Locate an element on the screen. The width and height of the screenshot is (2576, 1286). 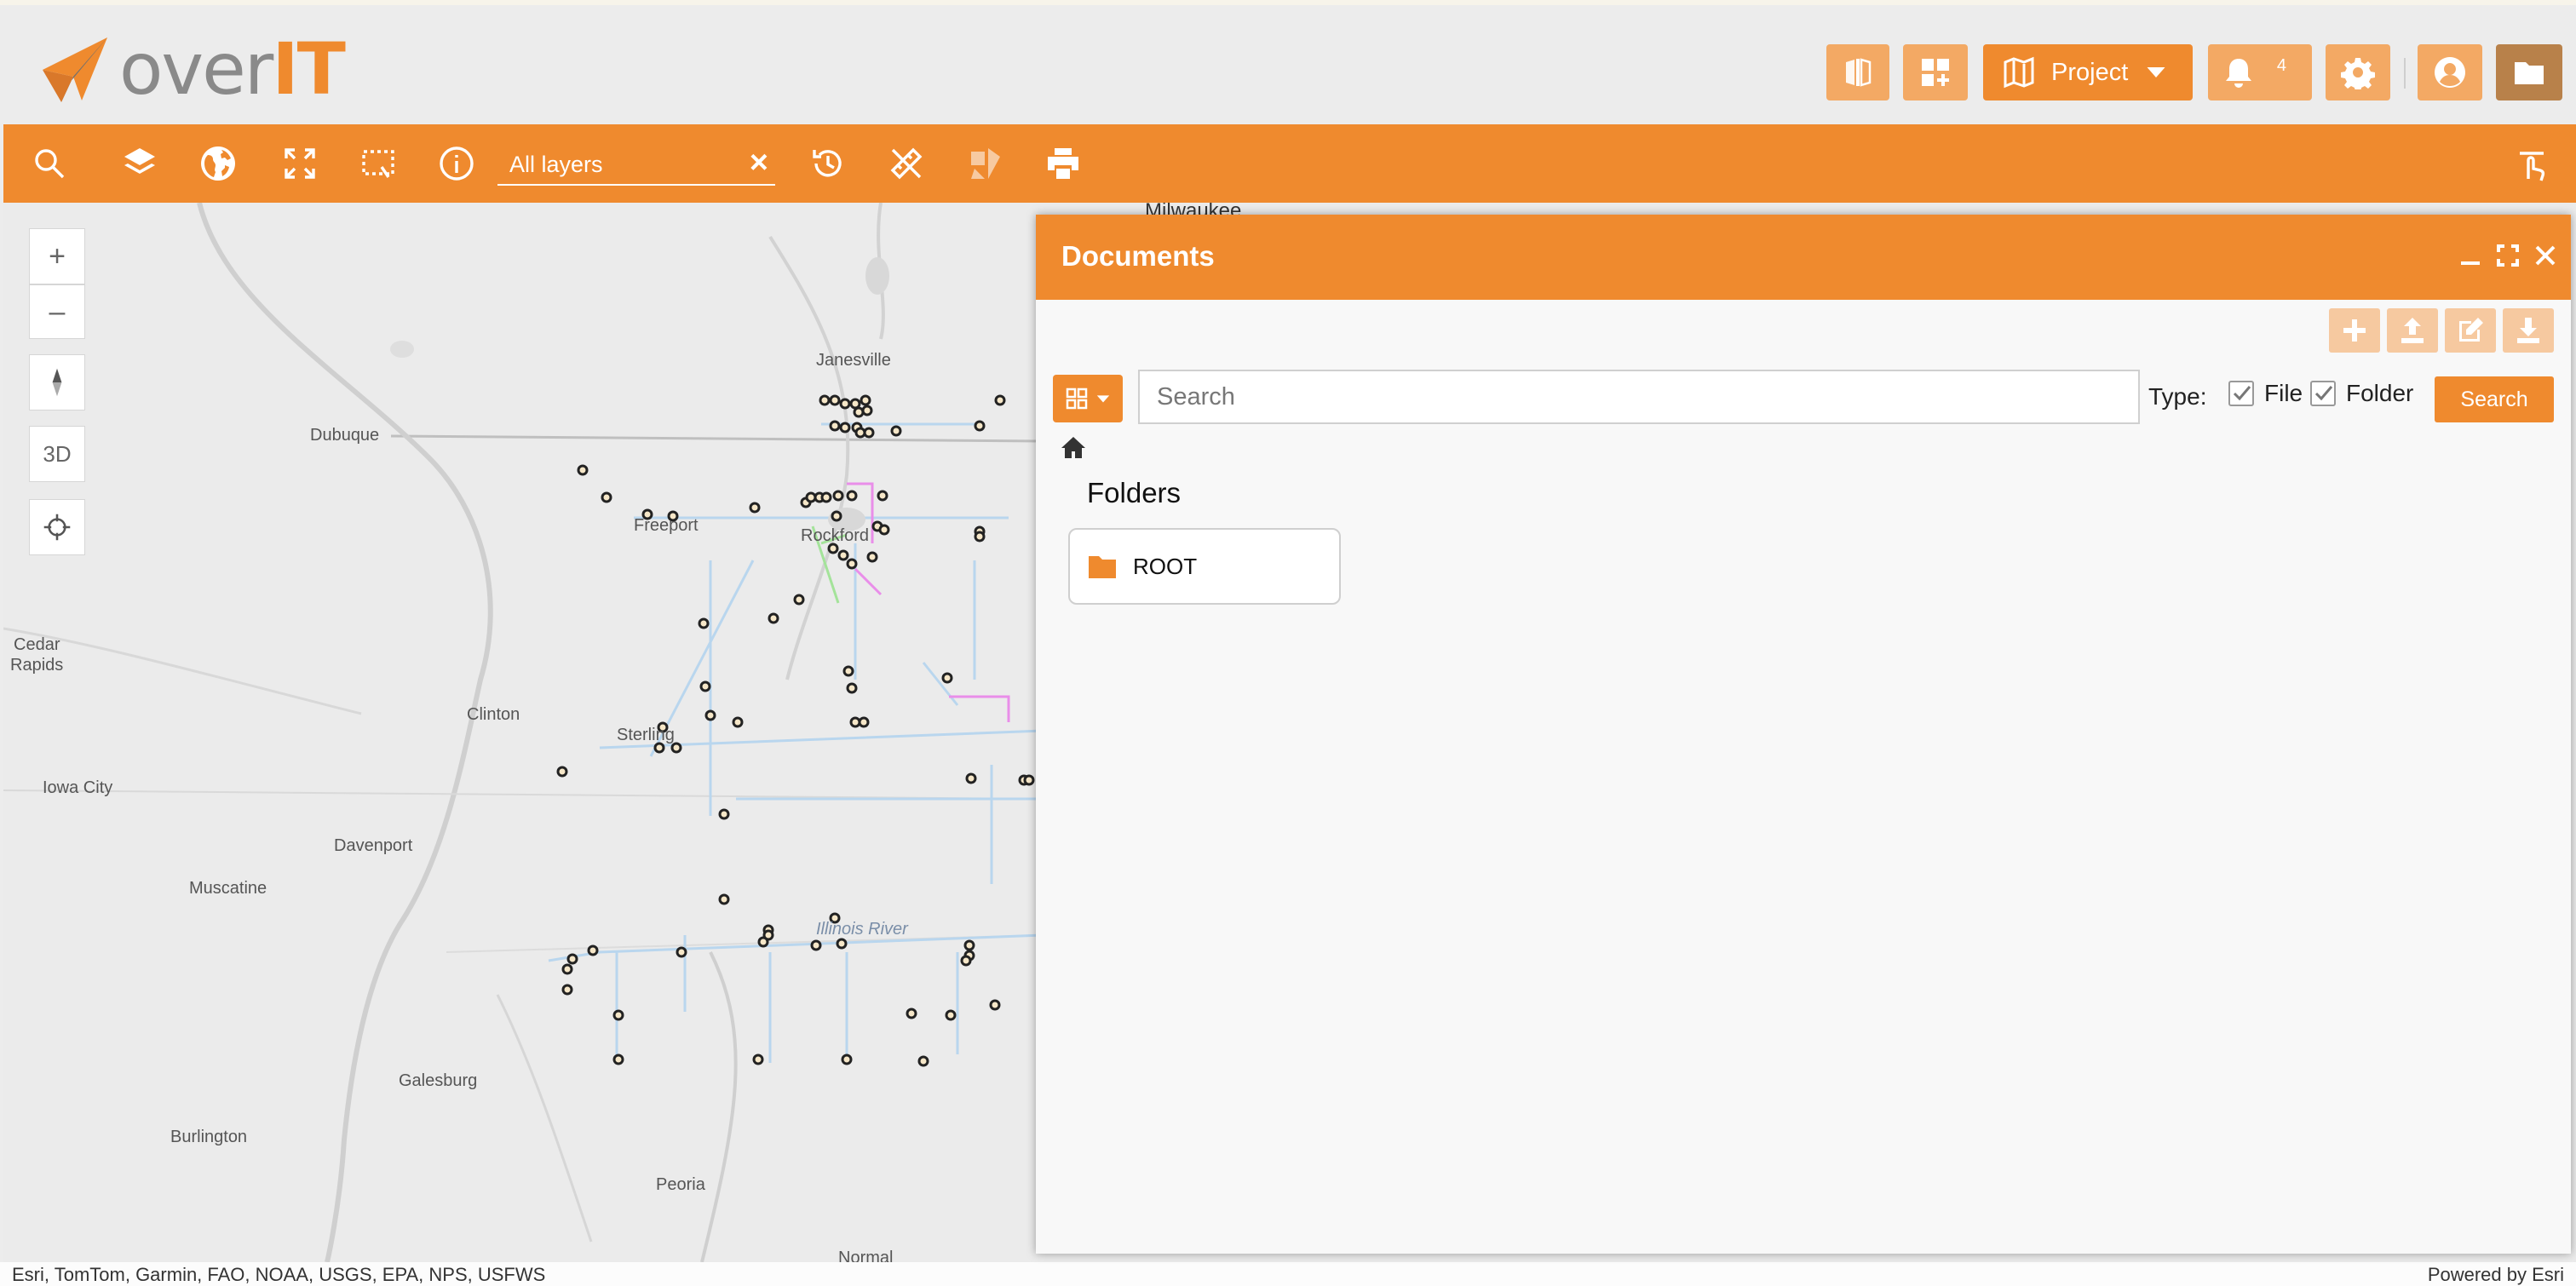
settings-button is located at coordinates (2358, 72).